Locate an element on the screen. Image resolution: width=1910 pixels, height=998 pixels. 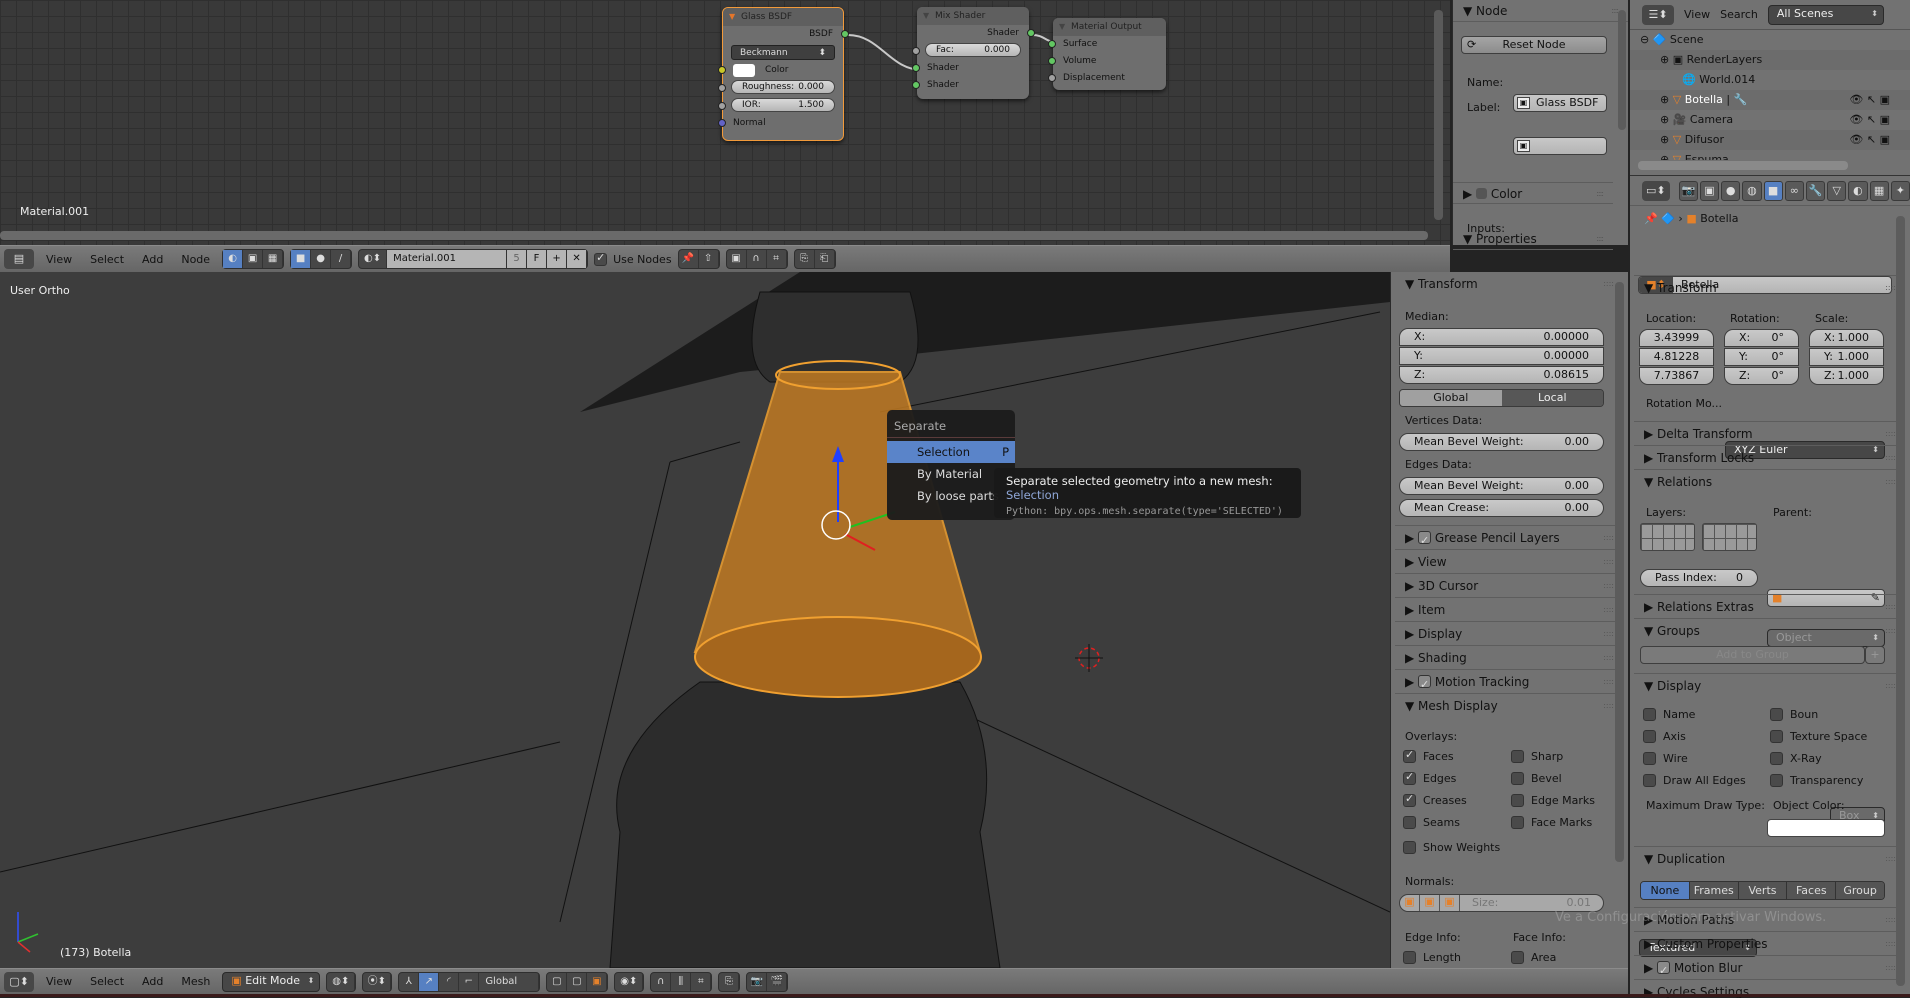
duplication-section-header: ▼ Duplication:::: is located at coordinates (1768, 858).